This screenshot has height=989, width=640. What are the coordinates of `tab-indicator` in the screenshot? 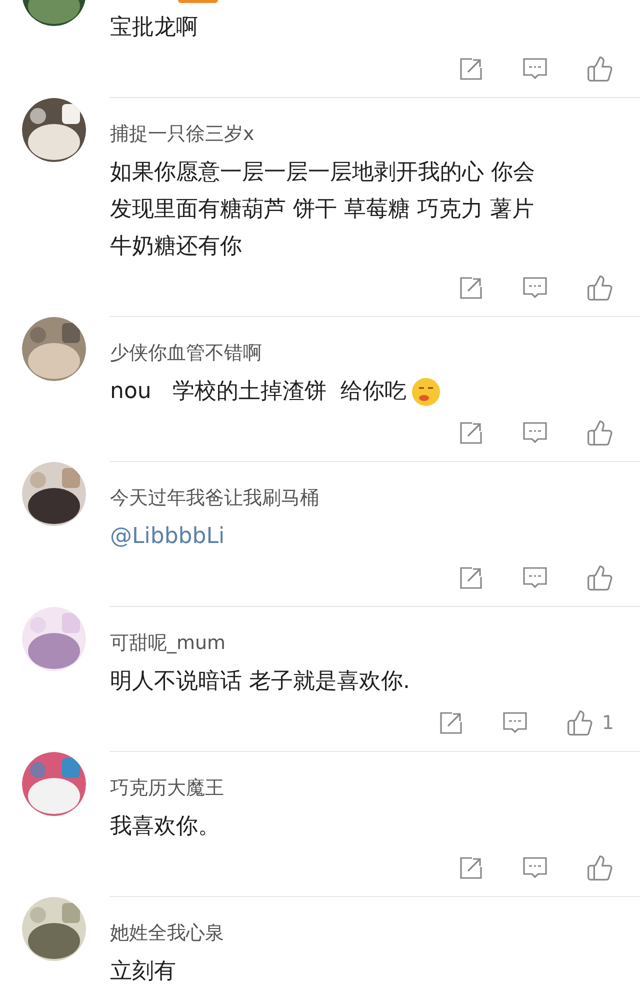 It's located at (198, 1).